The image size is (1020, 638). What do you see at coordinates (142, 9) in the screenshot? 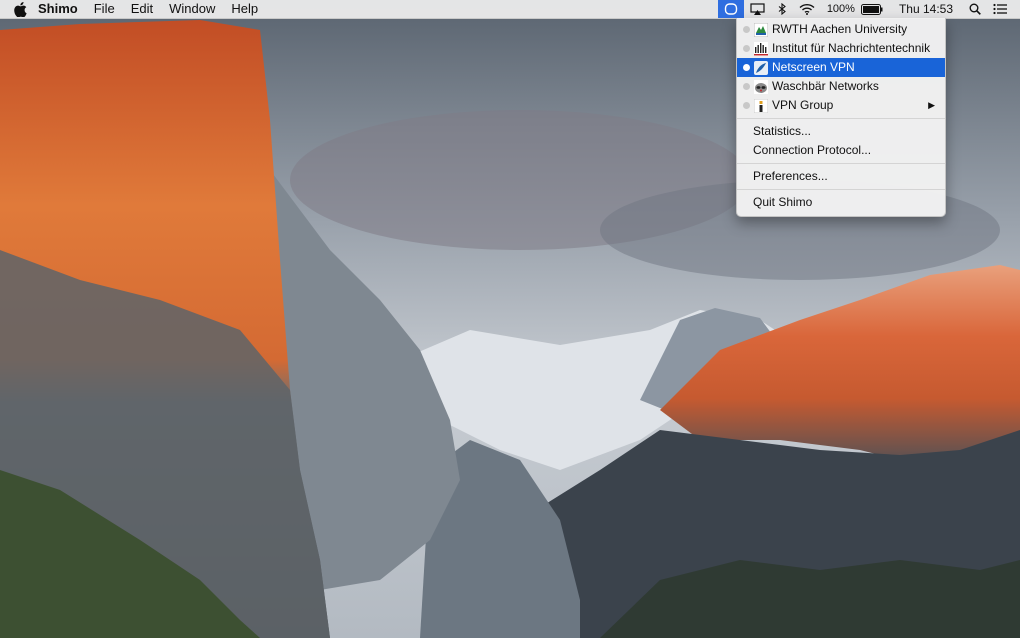
I see `menu-edit: Edit` at bounding box center [142, 9].